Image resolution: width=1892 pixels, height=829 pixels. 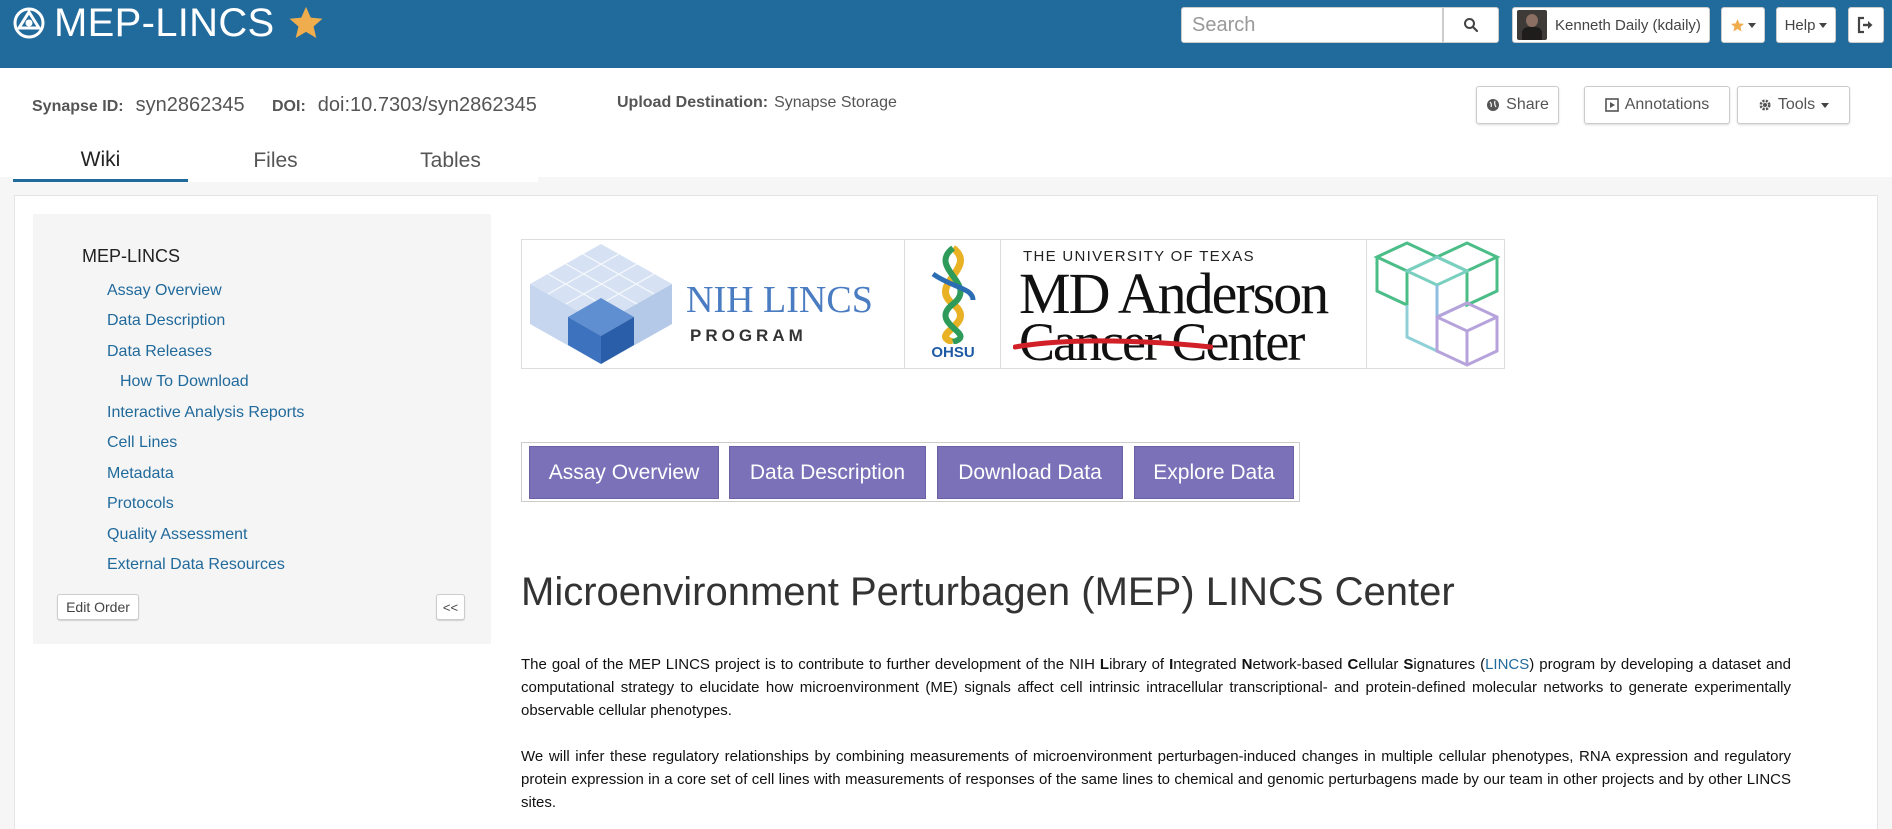 I want to click on sidebar-item-cell-lines: Cell Lines, so click(x=142, y=443).